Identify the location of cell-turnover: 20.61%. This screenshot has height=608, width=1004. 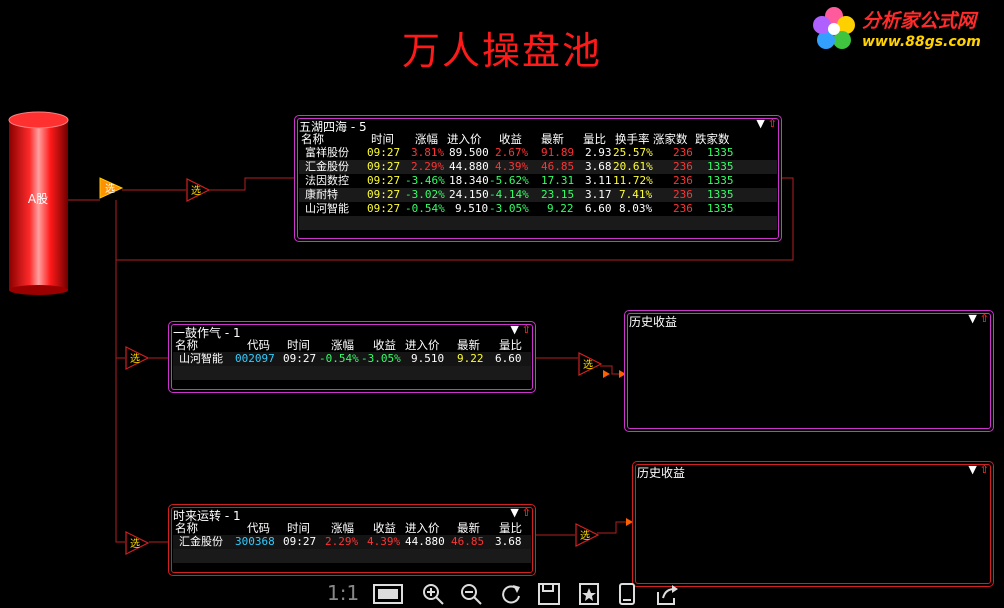
(633, 166).